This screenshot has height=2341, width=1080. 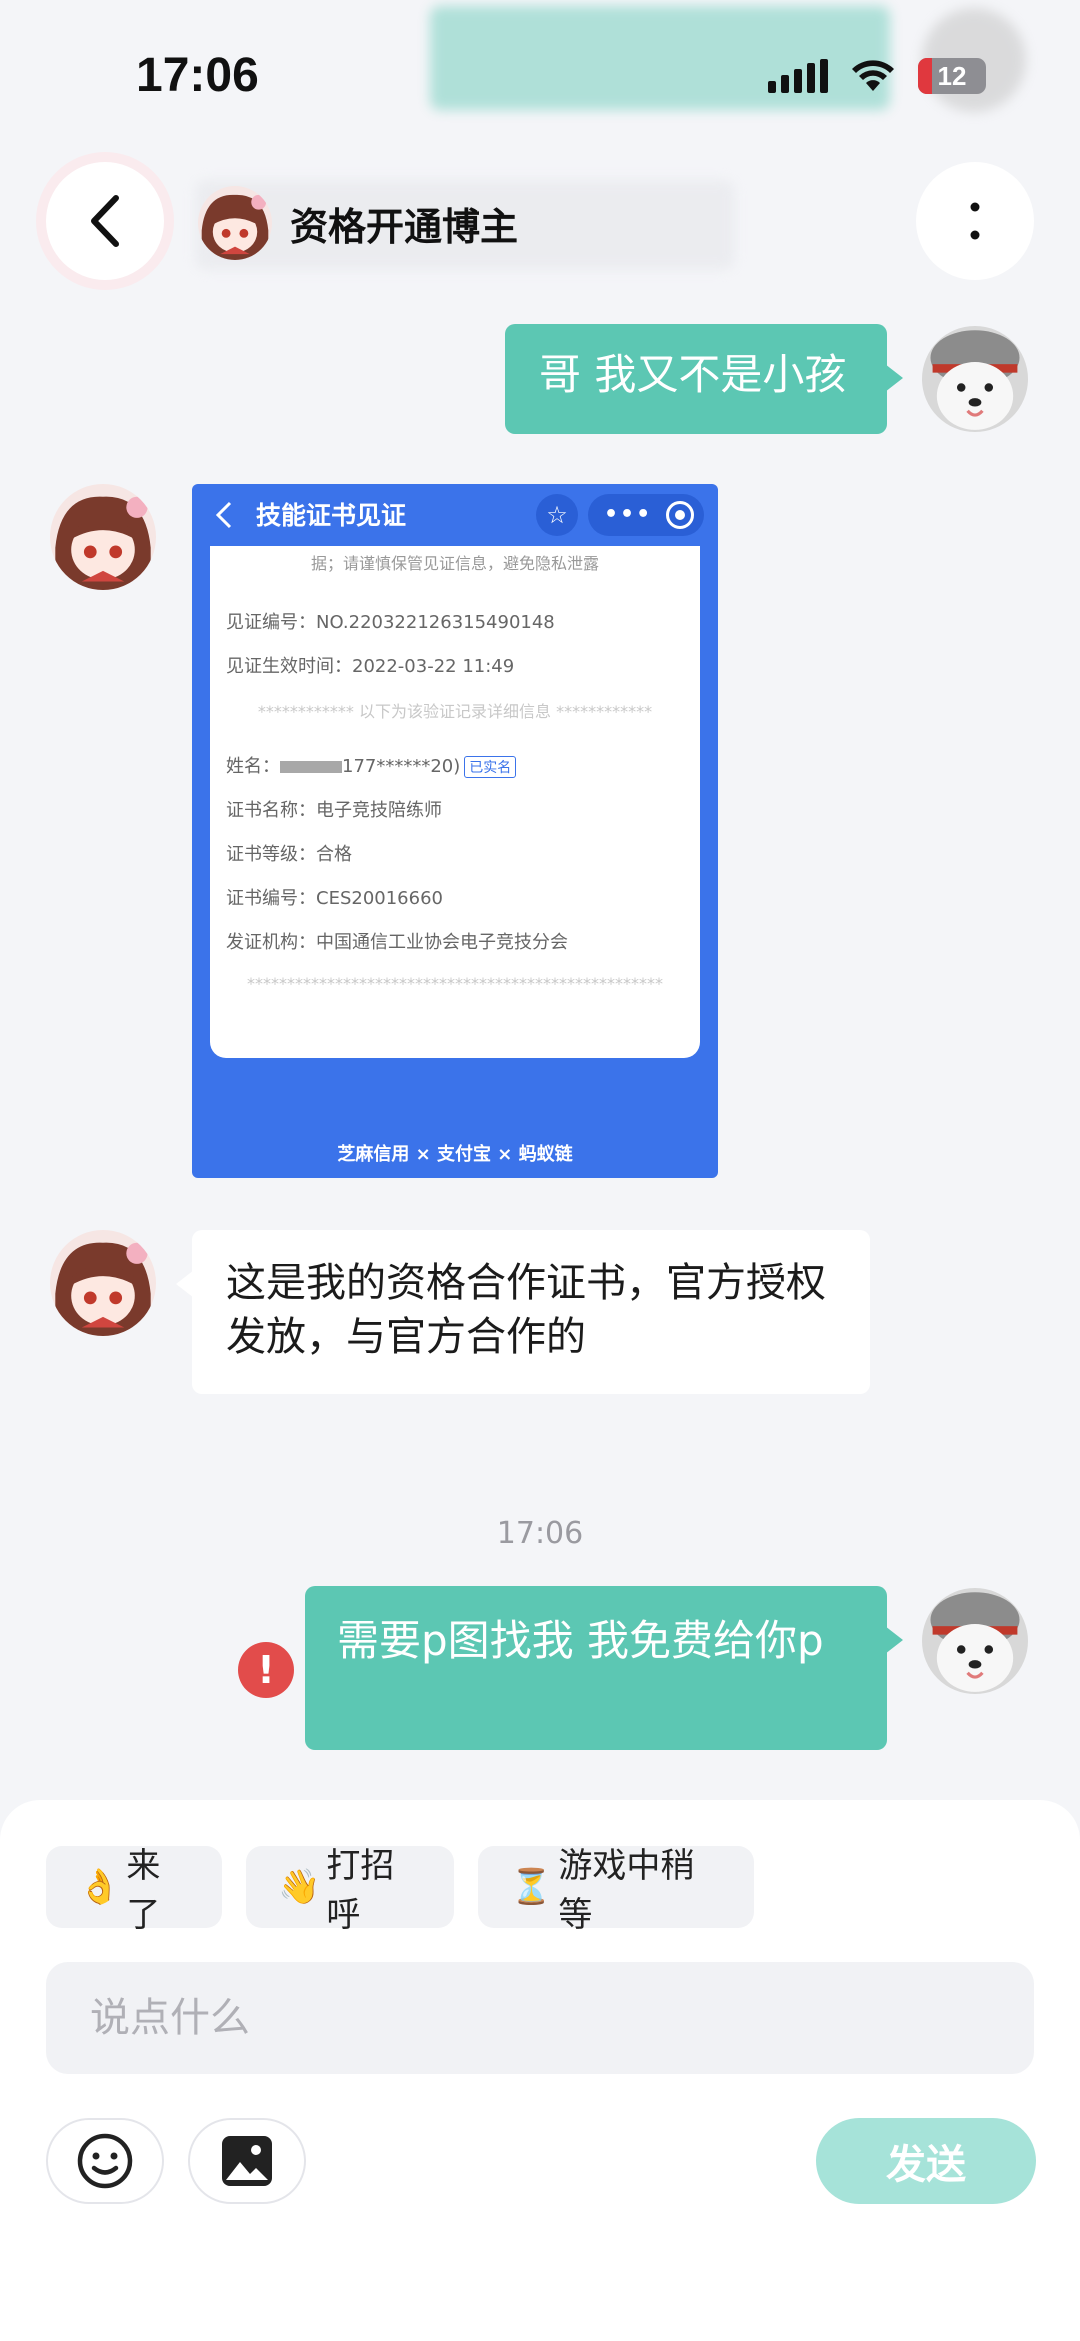 What do you see at coordinates (873, 75) in the screenshot?
I see `wifi-icon` at bounding box center [873, 75].